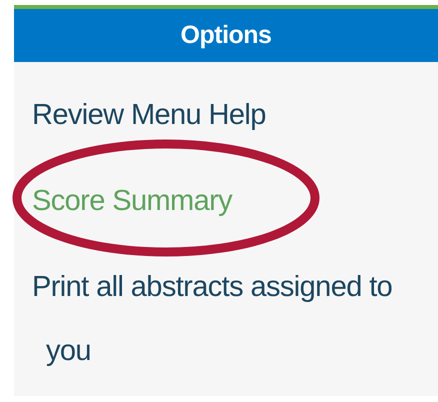  Describe the element at coordinates (226, 35) in the screenshot. I see `panel-title: Options` at that location.